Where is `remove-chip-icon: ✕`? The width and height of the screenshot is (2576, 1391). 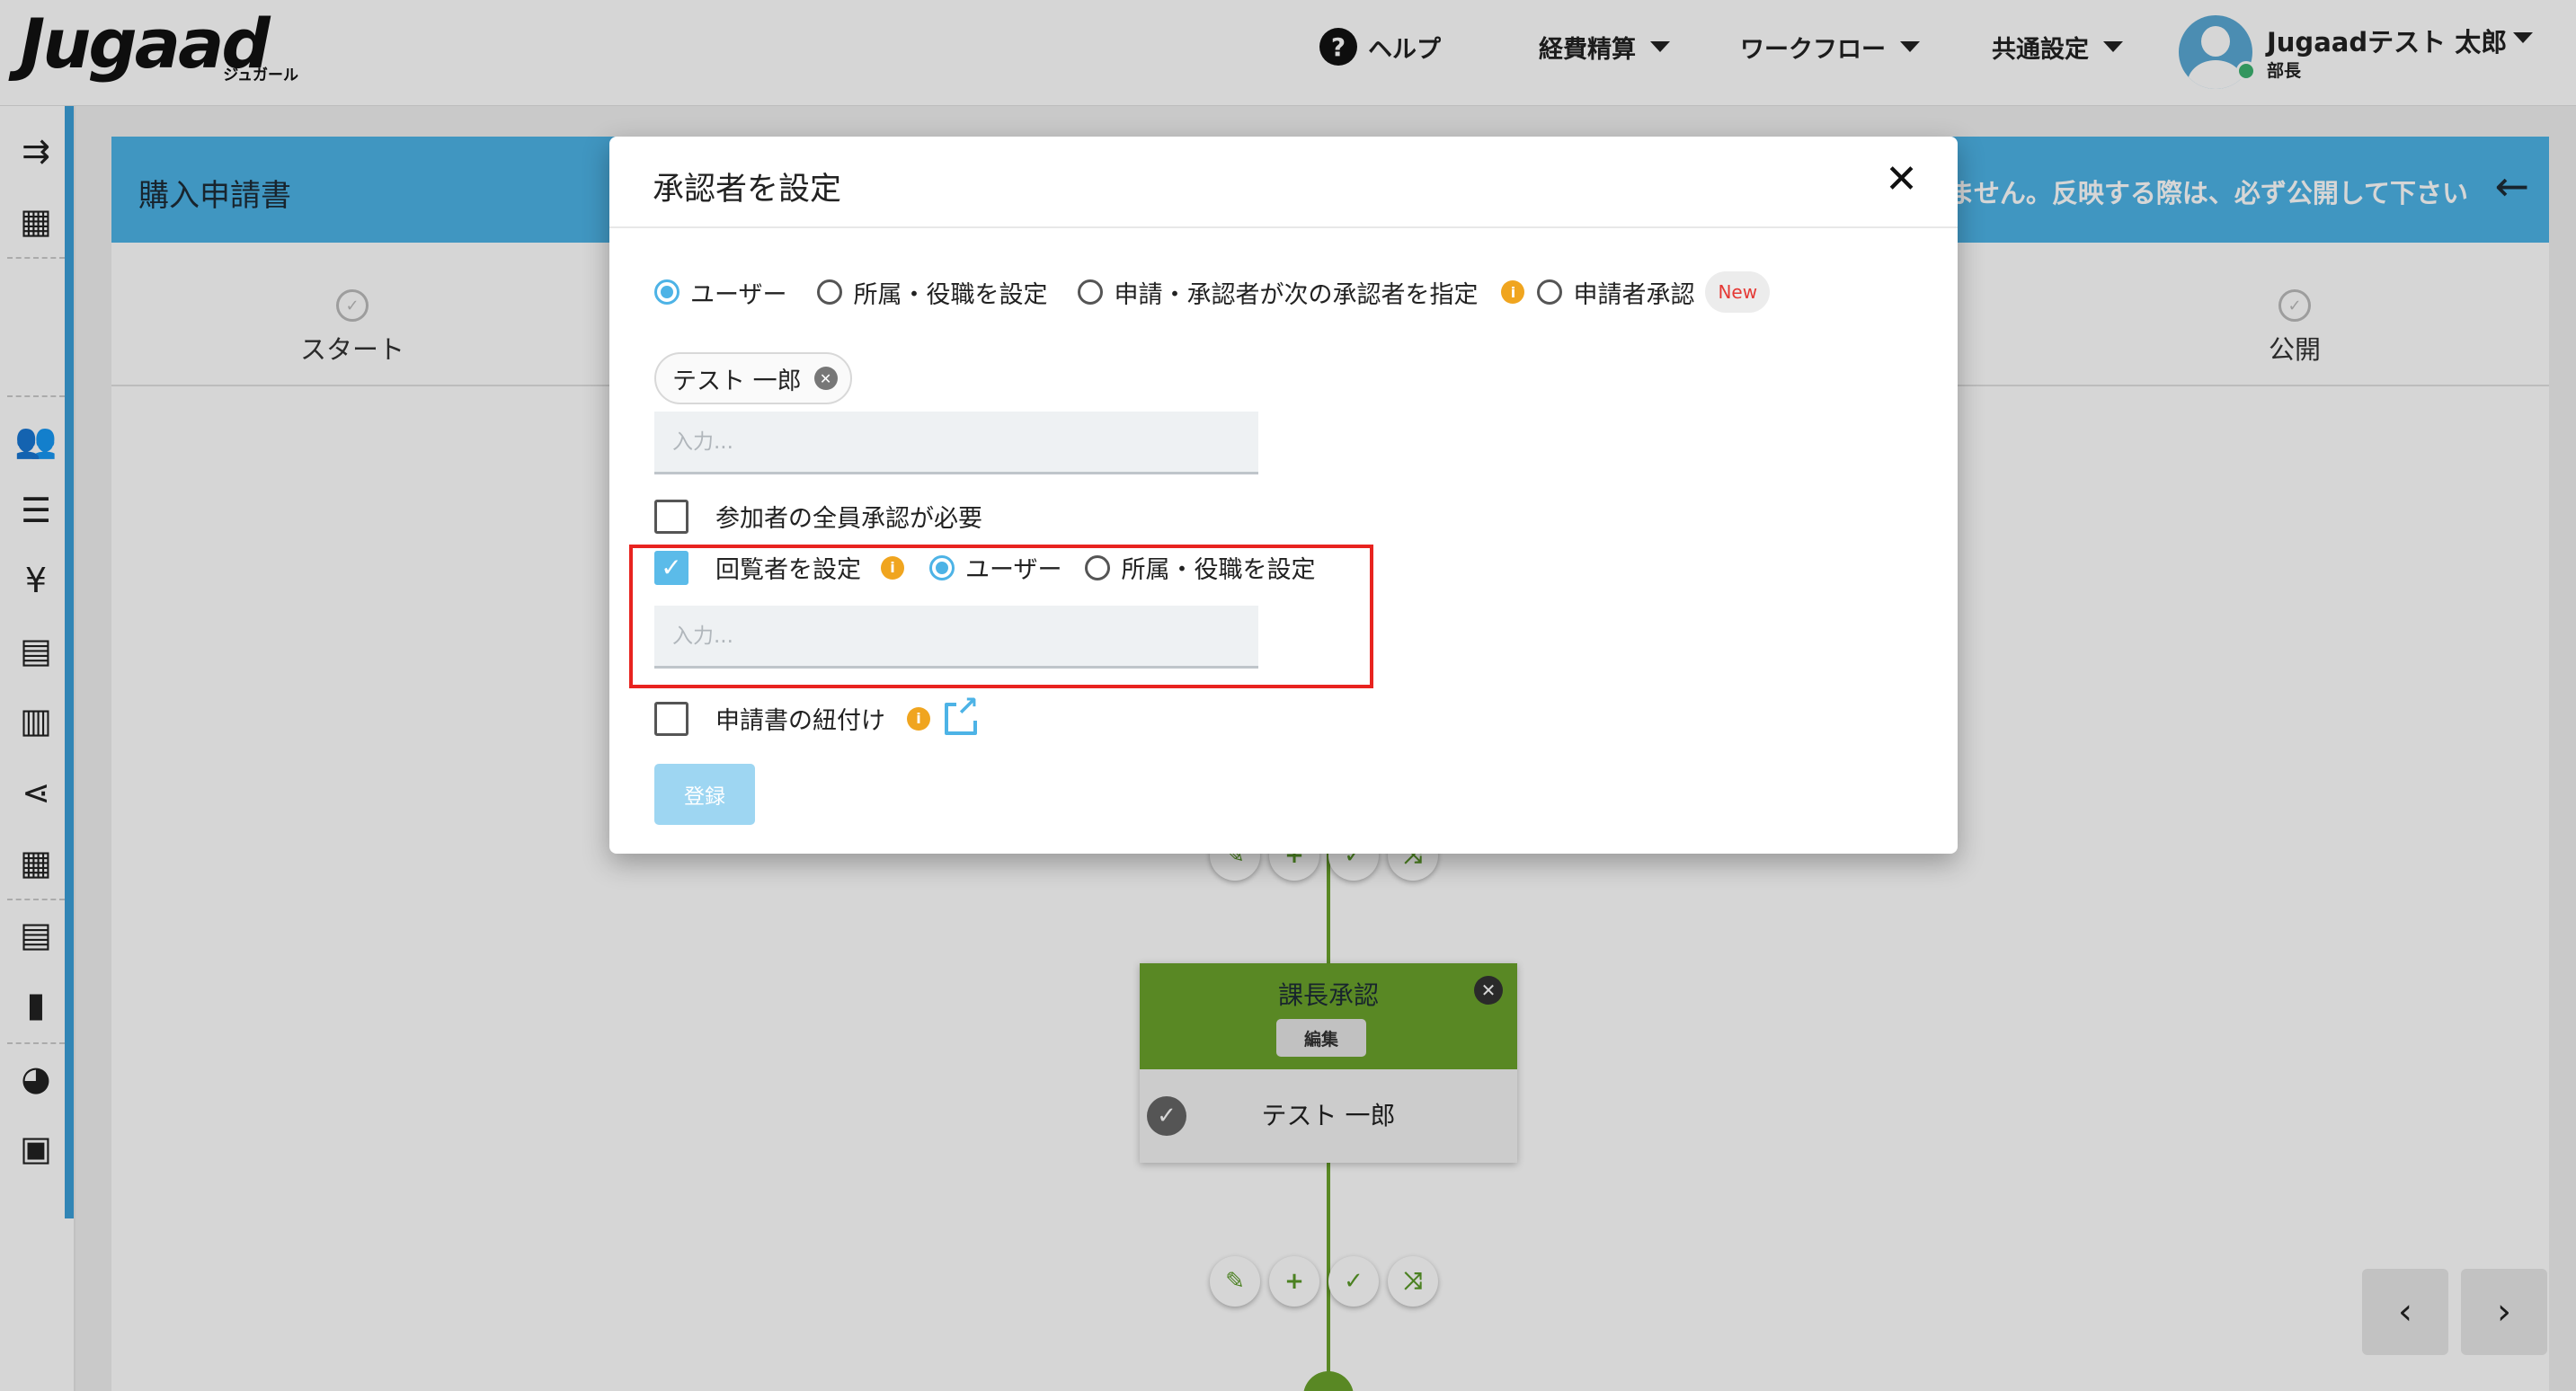
remove-chip-icon: ✕ is located at coordinates (825, 378).